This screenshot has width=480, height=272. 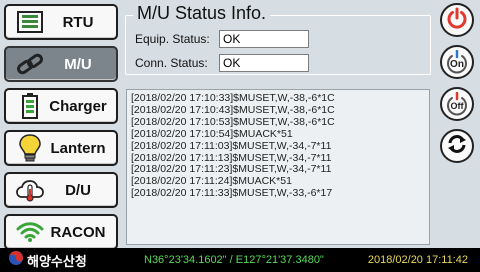 I want to click on on-label: On, so click(x=457, y=64).